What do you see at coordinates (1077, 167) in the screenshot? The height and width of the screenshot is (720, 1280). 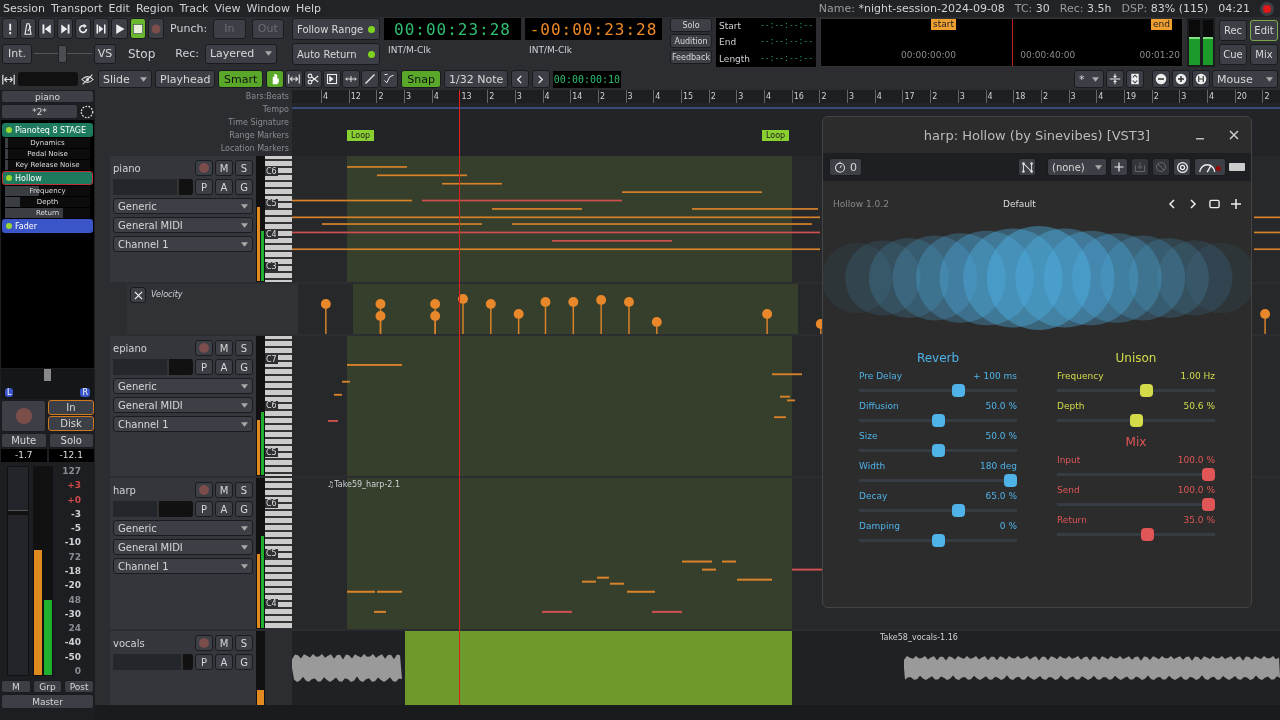 I see `preset-dropdown: (none)` at bounding box center [1077, 167].